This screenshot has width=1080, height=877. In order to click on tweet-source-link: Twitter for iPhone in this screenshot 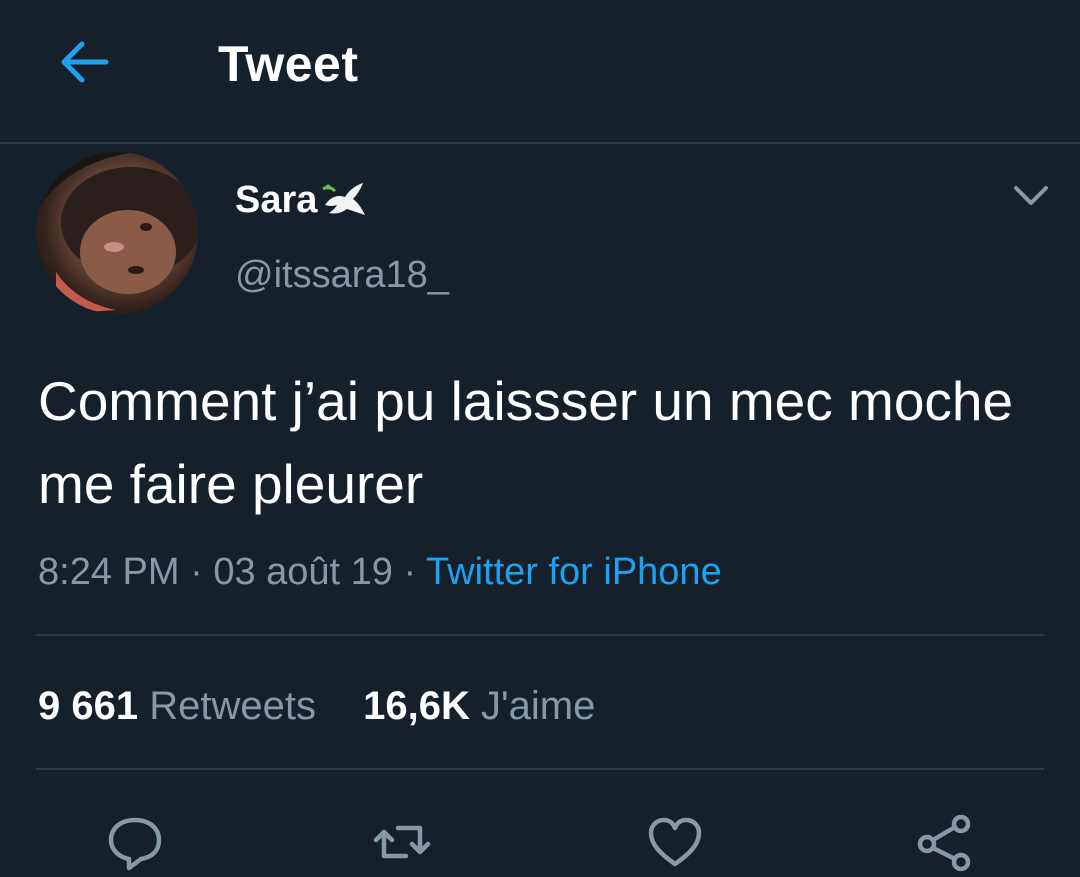, I will do `click(574, 572)`.